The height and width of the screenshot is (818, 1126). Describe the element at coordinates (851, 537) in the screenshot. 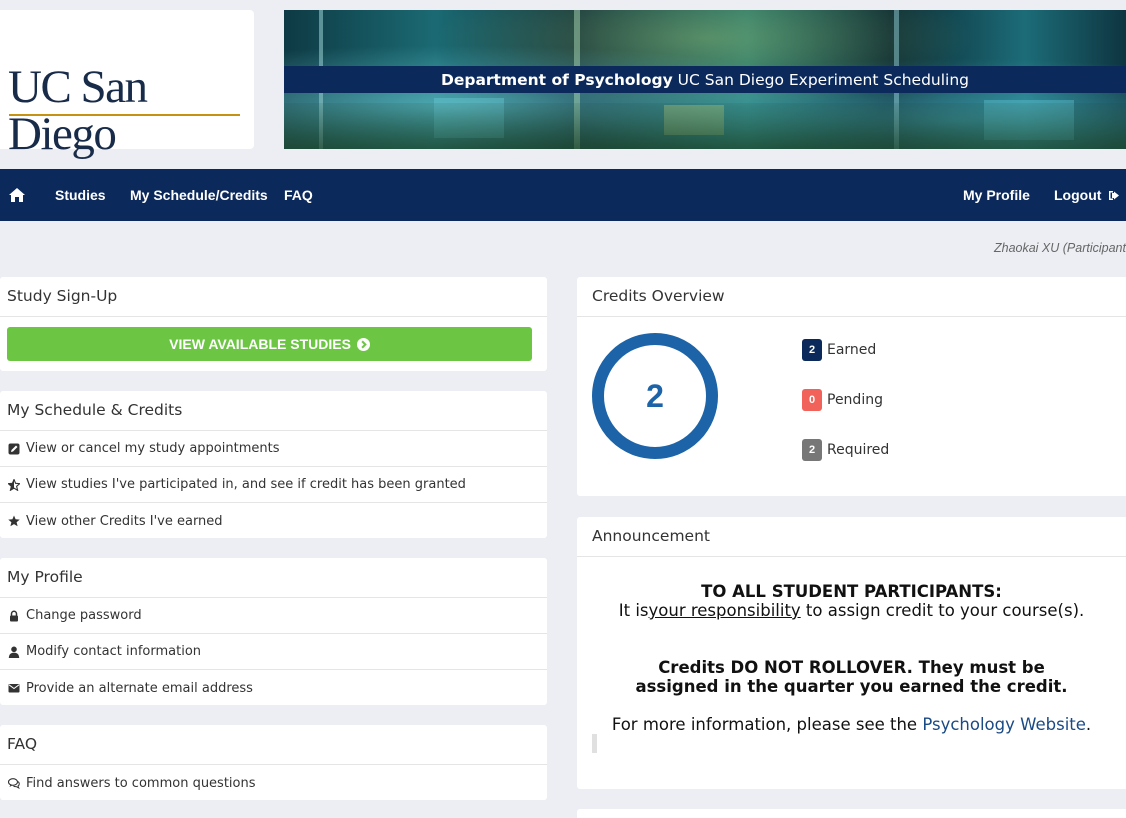

I see `panel-title: Announcement` at that location.